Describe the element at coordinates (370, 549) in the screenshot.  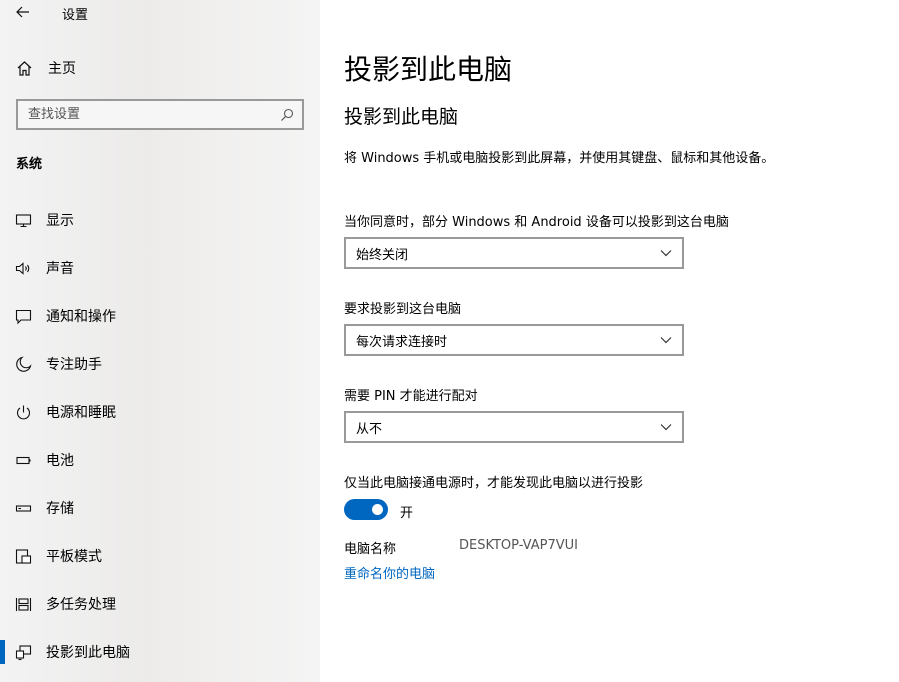
I see `pc-name-label: 电脑名称` at that location.